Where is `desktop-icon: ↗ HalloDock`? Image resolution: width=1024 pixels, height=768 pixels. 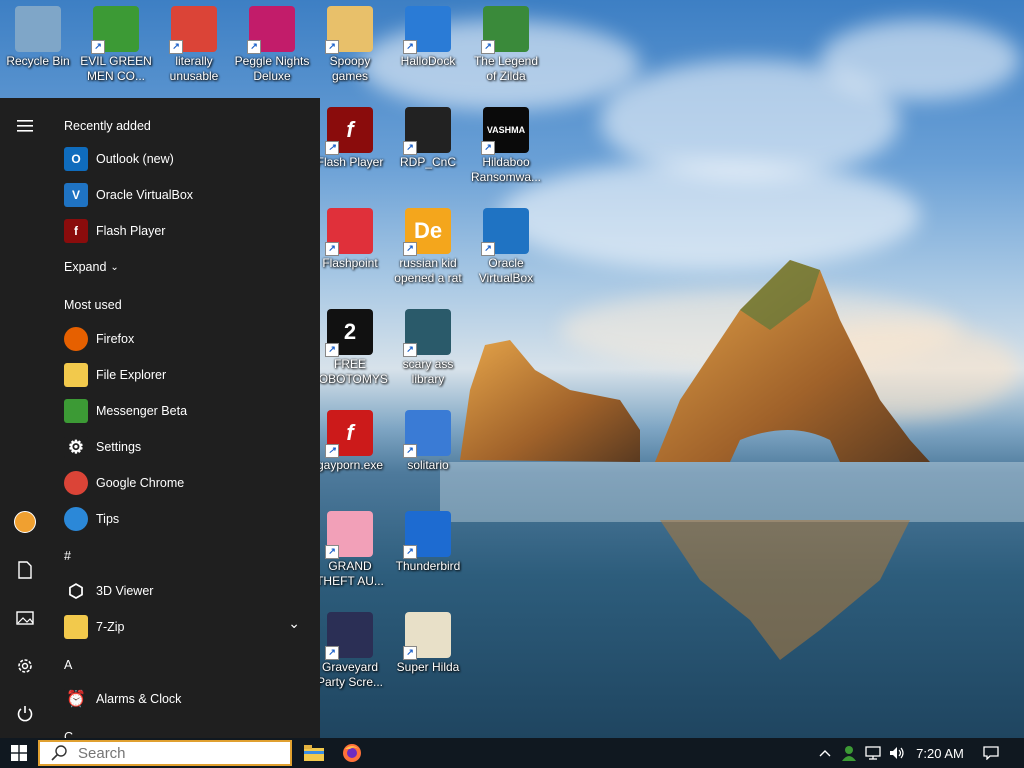 desktop-icon: ↗ HalloDock is located at coordinates (428, 35).